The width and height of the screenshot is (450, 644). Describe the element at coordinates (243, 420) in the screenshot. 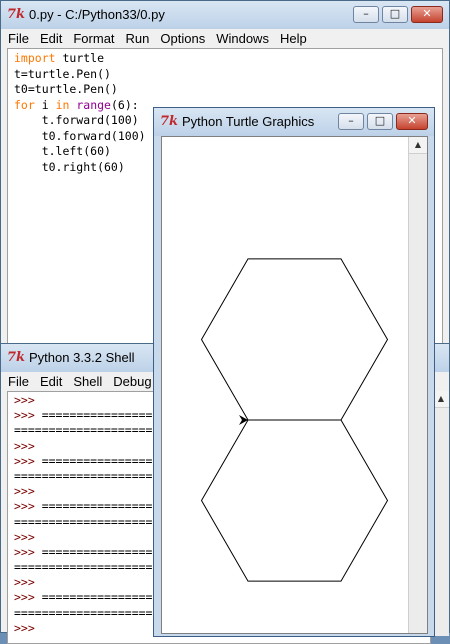

I see `turtle-arrow-icon` at that location.